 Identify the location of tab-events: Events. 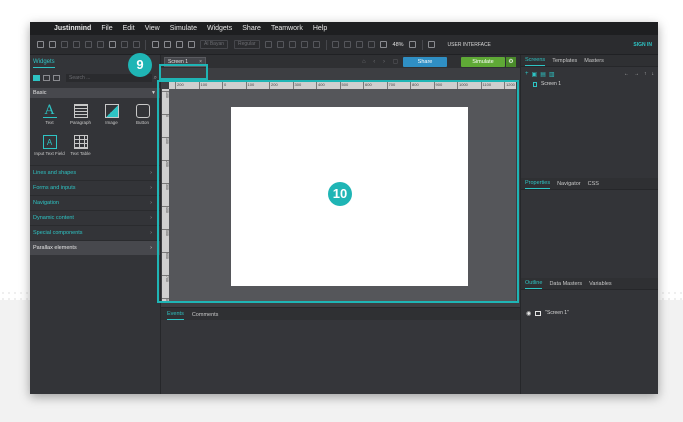
(175, 315).